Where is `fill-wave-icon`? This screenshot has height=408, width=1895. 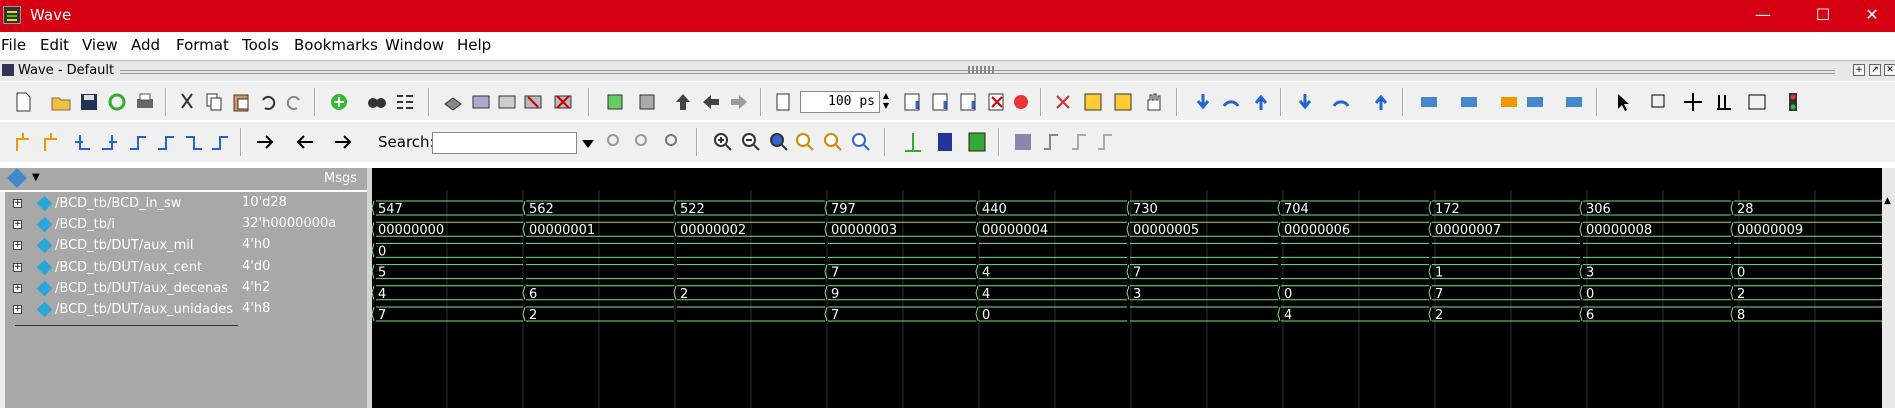 fill-wave-icon is located at coordinates (977, 142).